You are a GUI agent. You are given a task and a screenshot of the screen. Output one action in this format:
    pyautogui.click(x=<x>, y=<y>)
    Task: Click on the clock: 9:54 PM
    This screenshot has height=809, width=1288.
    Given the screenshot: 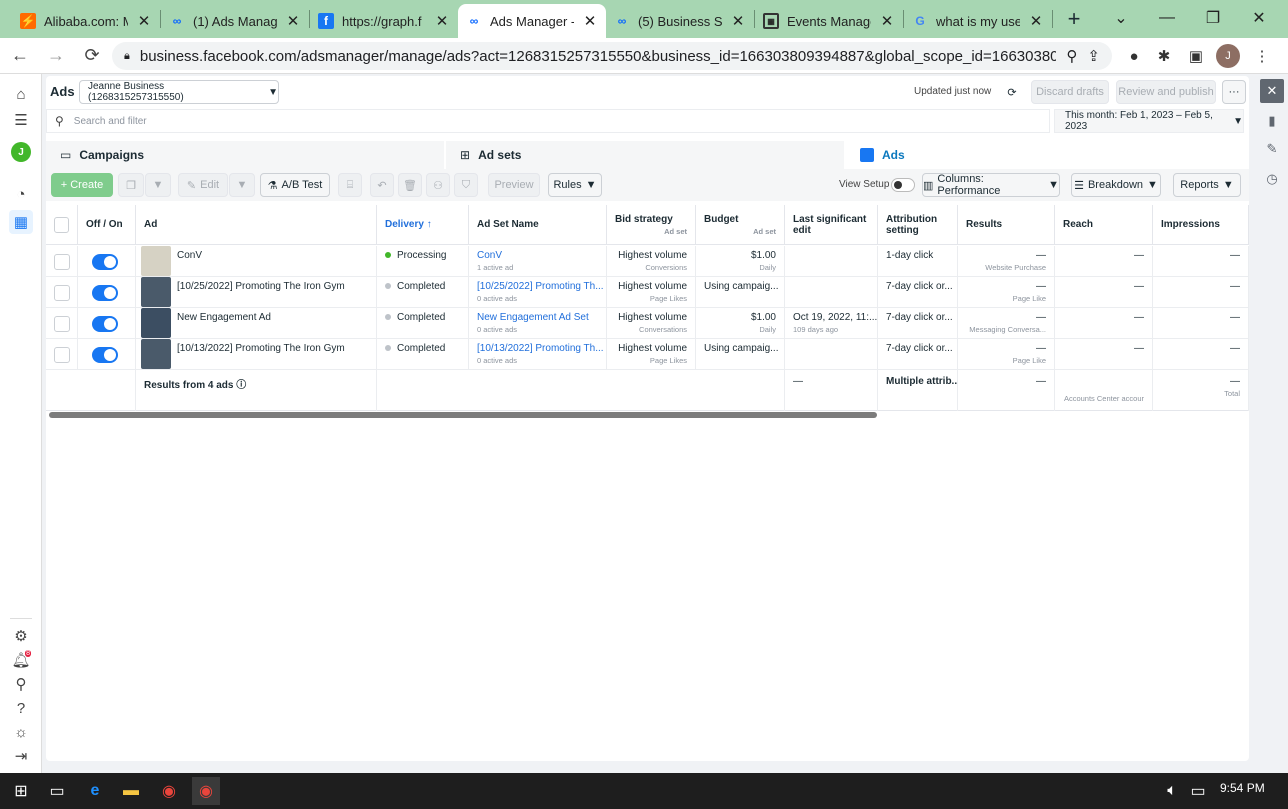 What is the action you would take?
    pyautogui.click(x=1242, y=788)
    